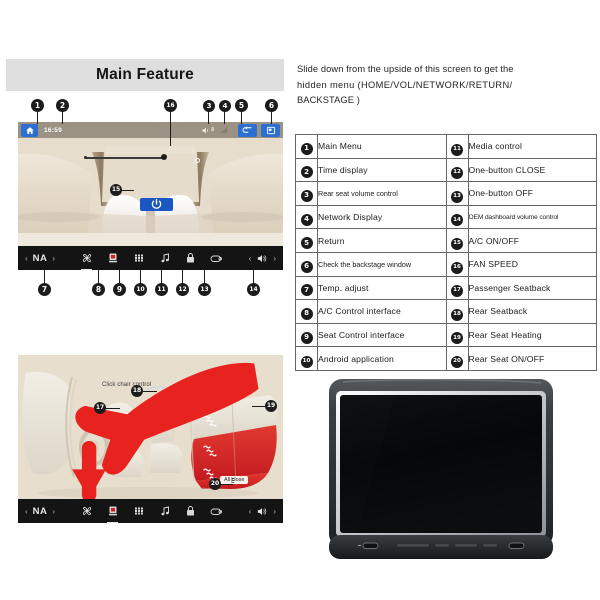  What do you see at coordinates (85, 157) in the screenshot?
I see `fan-speed-min-dot` at bounding box center [85, 157].